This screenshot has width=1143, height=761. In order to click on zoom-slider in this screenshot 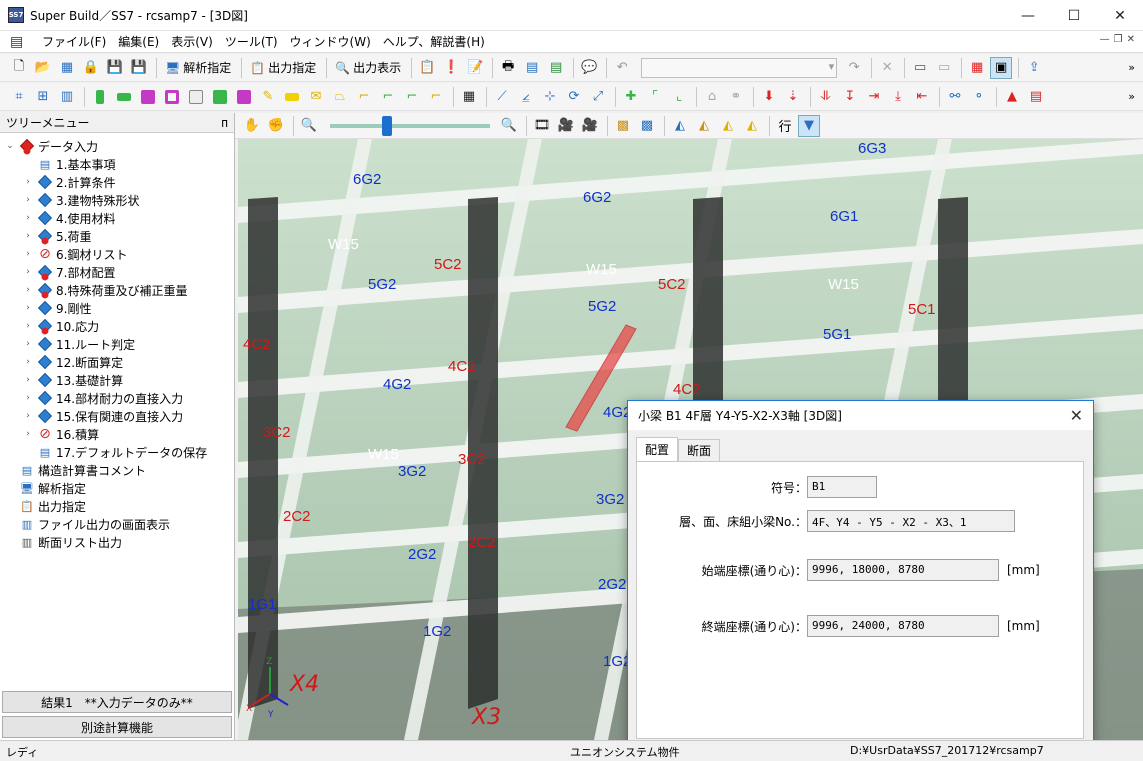, I will do `click(410, 125)`.